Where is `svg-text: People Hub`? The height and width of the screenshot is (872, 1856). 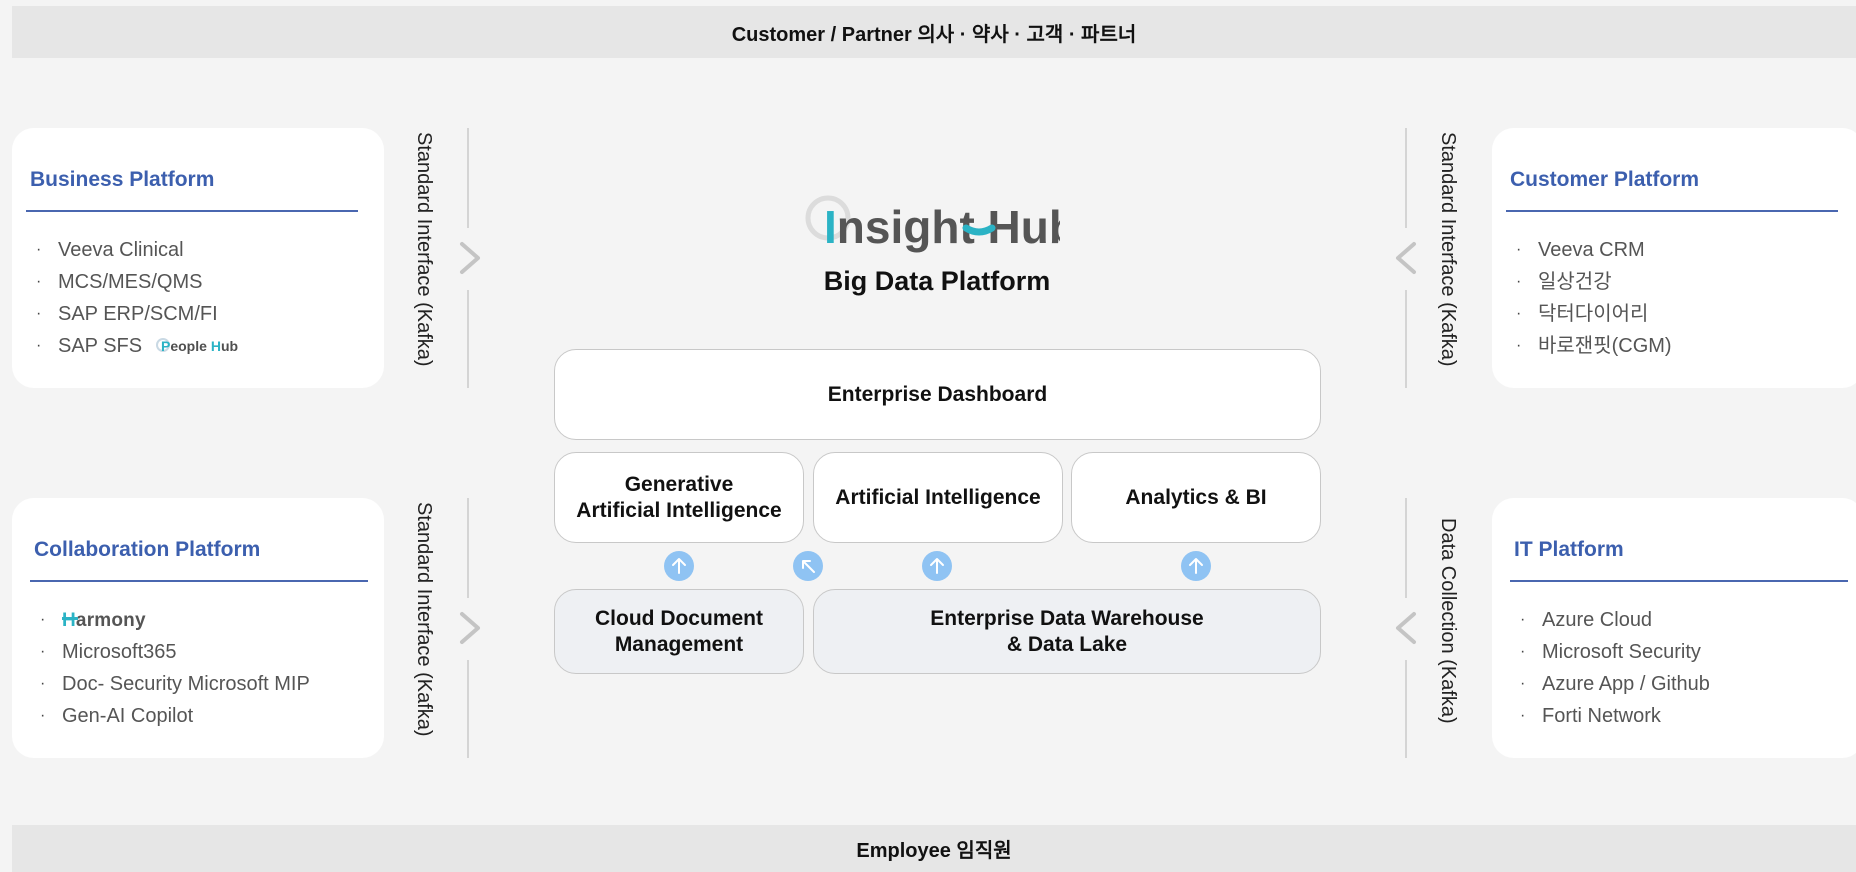
svg-text: People Hub is located at coordinates (199, 346).